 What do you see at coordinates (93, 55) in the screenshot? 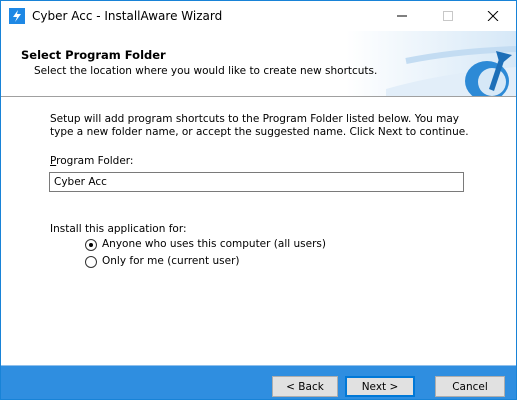
I see `page-title: Select Program Folder` at bounding box center [93, 55].